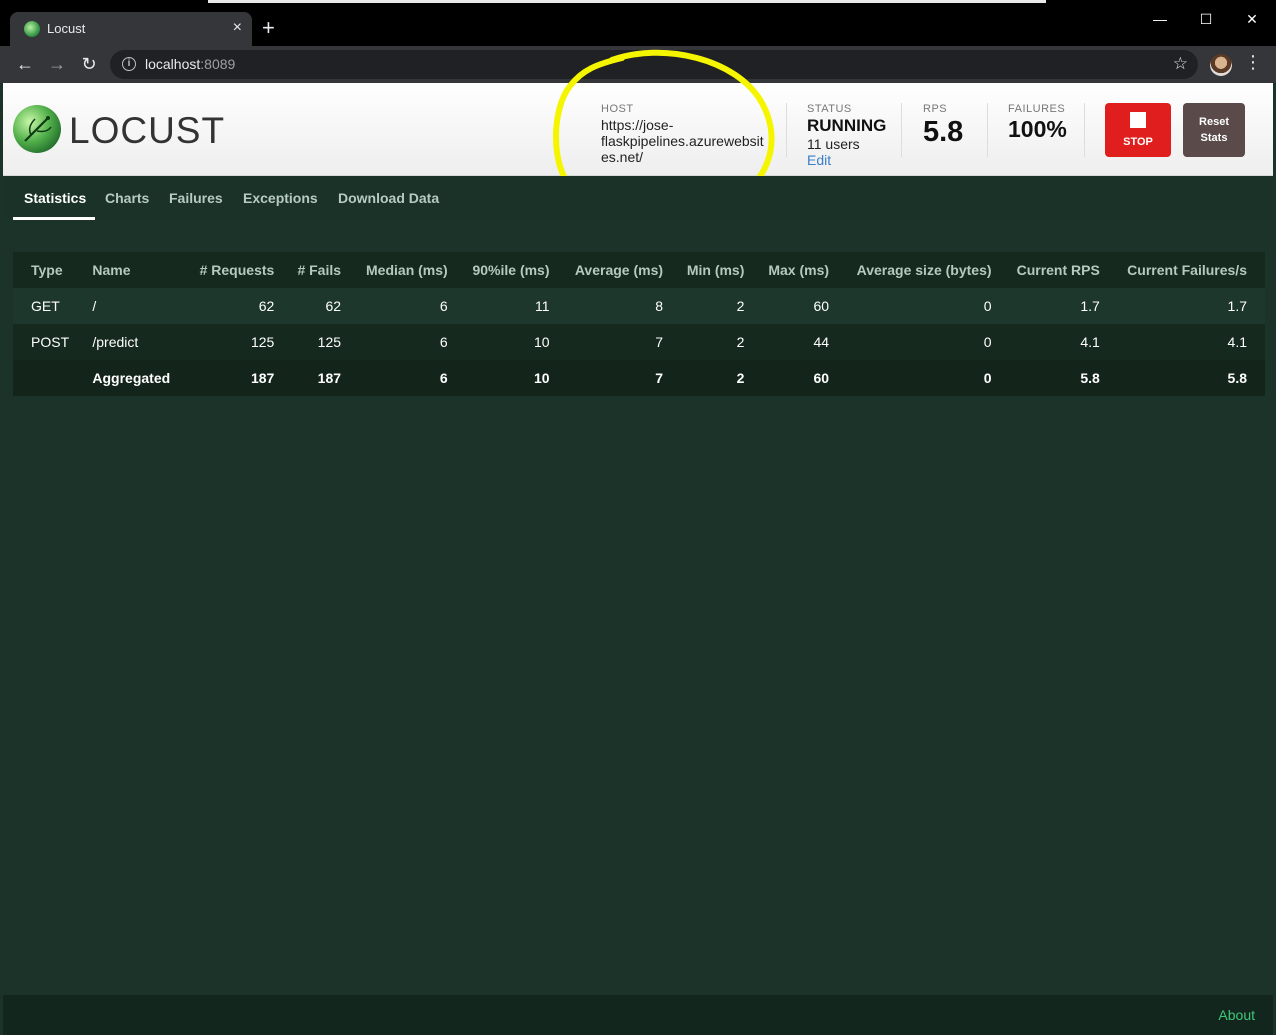  Describe the element at coordinates (1037, 109) in the screenshot. I see `failures-label: FAILURES` at that location.